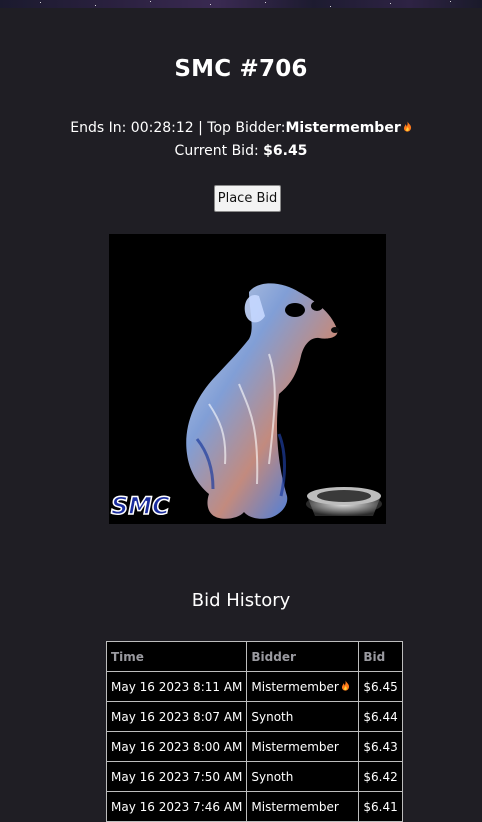 The image size is (482, 822). What do you see at coordinates (380, 776) in the screenshot?
I see `bid-amount: $6.42` at bounding box center [380, 776].